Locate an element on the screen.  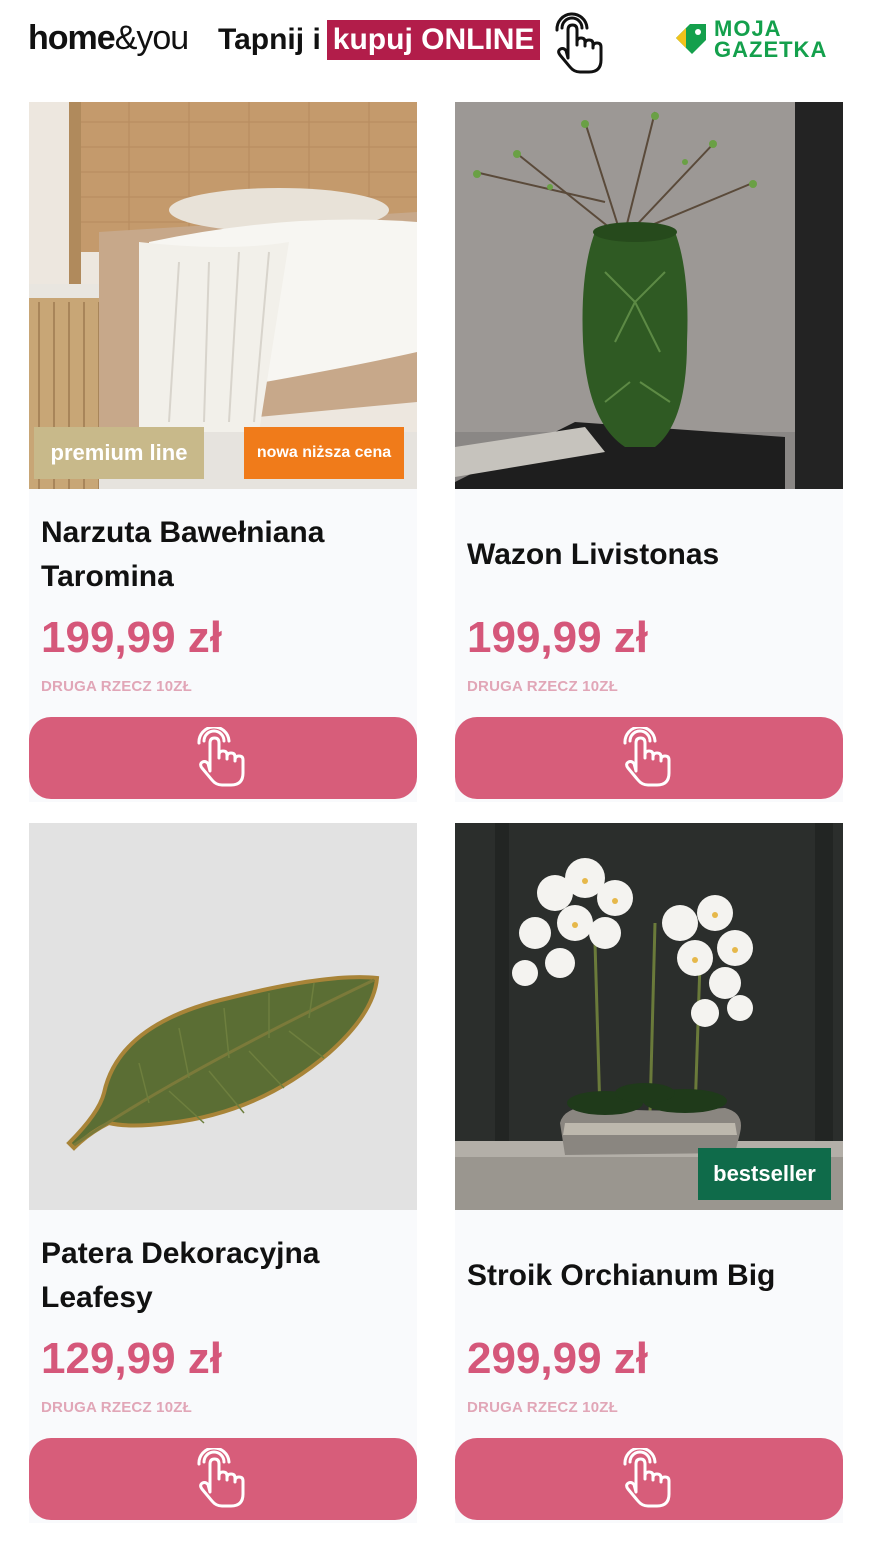
product-image-vase is located at coordinates (649, 295).